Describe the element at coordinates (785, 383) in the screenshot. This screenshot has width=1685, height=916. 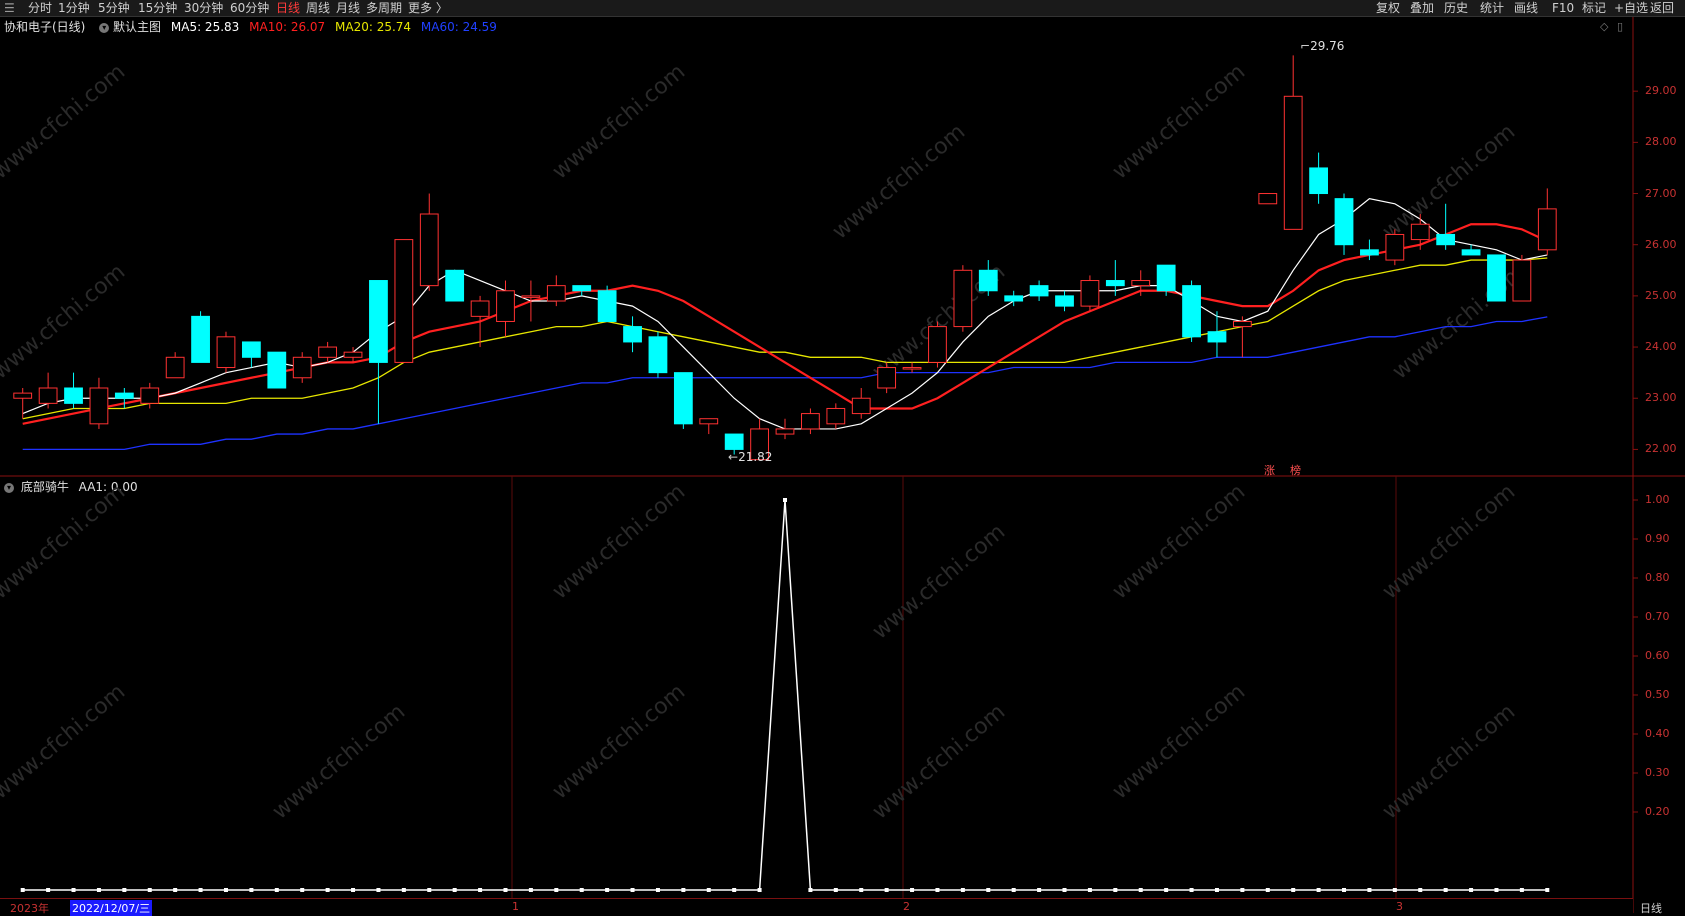
I see `ma60-line` at that location.